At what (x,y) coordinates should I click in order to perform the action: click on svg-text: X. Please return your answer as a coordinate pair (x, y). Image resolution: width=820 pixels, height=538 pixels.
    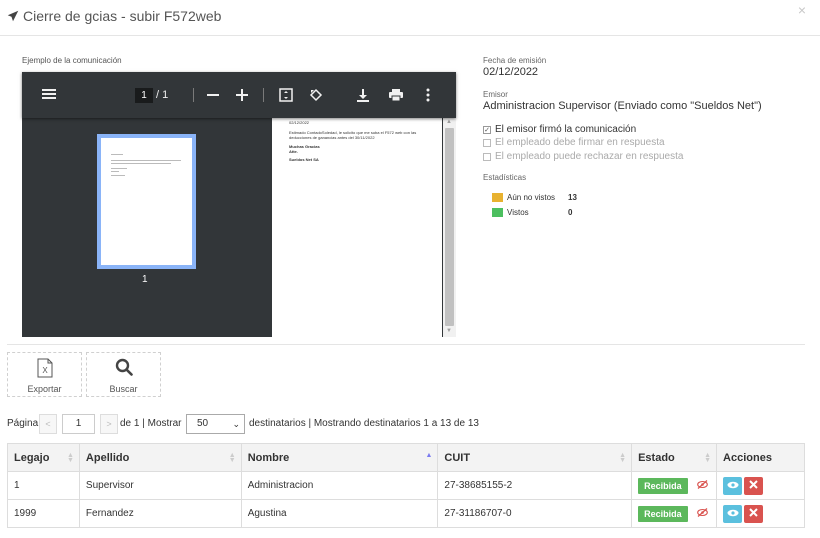
    Looking at the image, I should click on (45, 370).